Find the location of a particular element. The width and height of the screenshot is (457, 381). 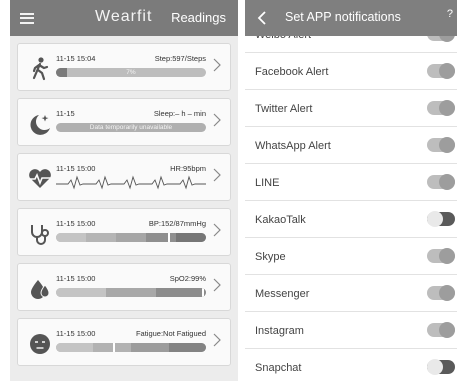

fatigue-card: 11-15 15:00 Fatigue:Not Fatigued is located at coordinates (124, 342).